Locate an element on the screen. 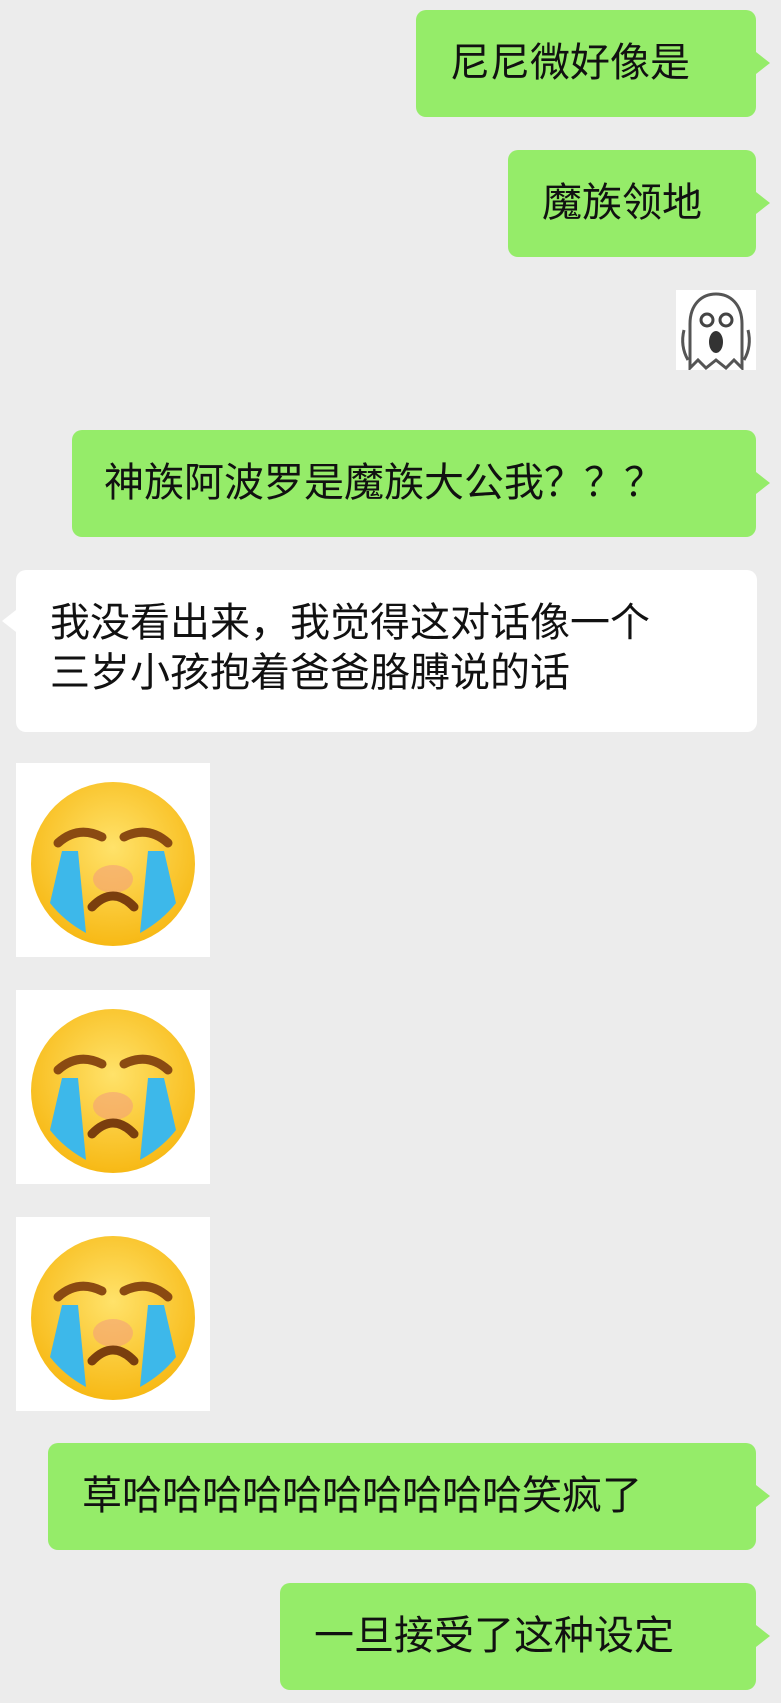 Image resolution: width=781 pixels, height=1703 pixels. screaming-ghost-icon is located at coordinates (716, 331).